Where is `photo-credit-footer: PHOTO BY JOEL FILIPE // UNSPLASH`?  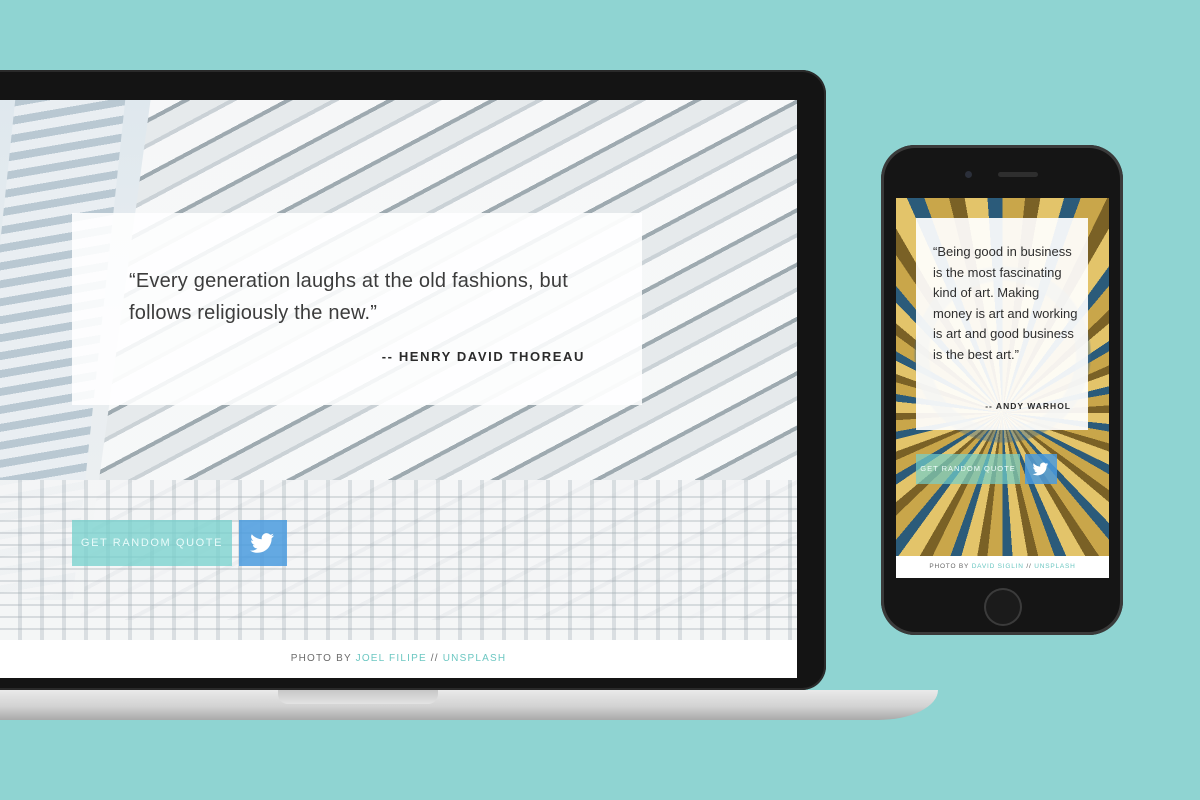
photo-credit-footer: PHOTO BY JOEL FILIPE // UNSPLASH is located at coordinates (398, 659).